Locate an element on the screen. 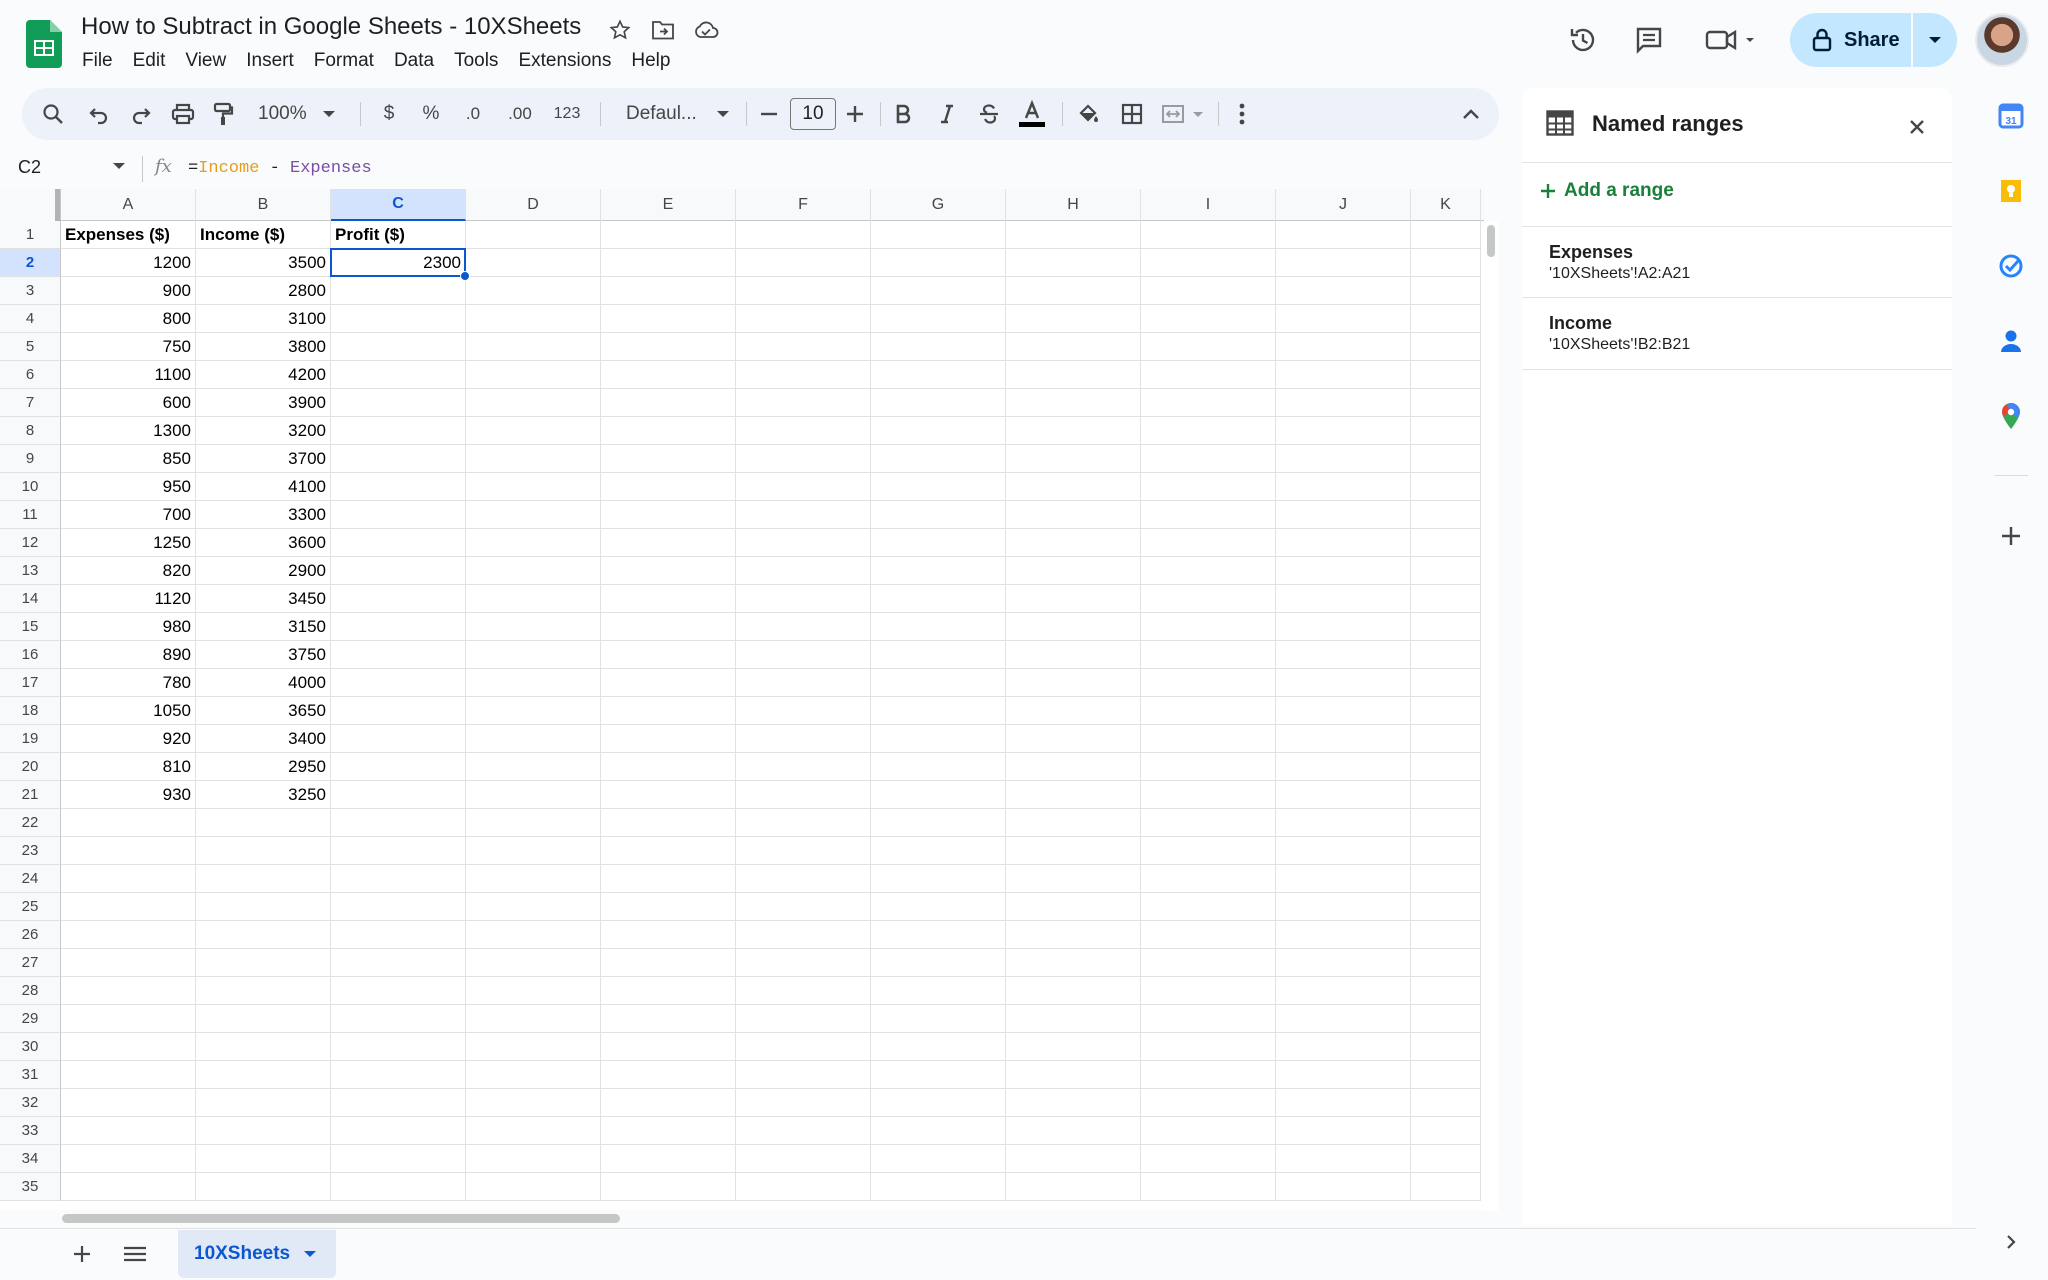 The image size is (2048, 1280). cell-f34 is located at coordinates (803, 1159).